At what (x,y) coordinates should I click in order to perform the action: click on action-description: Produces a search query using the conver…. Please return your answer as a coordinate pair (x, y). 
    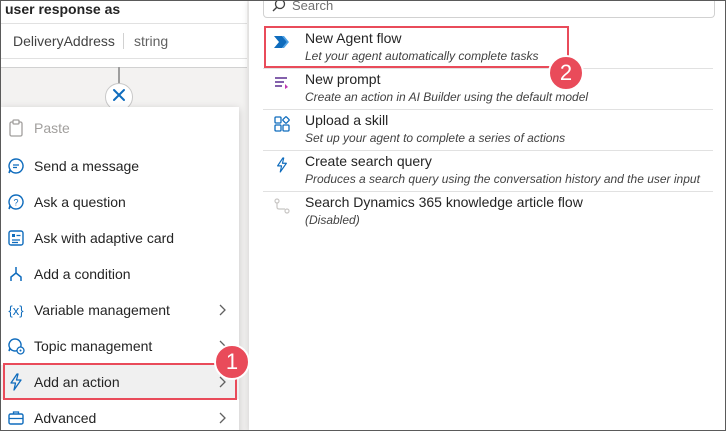
    Looking at the image, I should click on (502, 179).